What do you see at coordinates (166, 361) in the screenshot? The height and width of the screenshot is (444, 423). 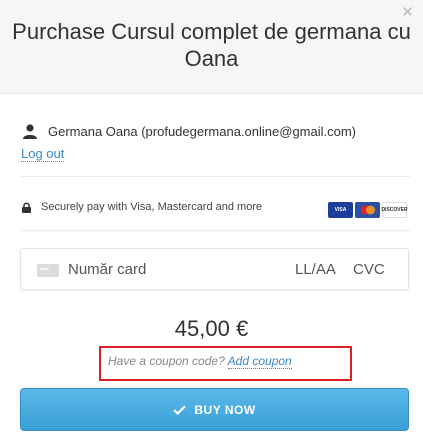 I see `coupon-prompt: Have a coupon code?` at bounding box center [166, 361].